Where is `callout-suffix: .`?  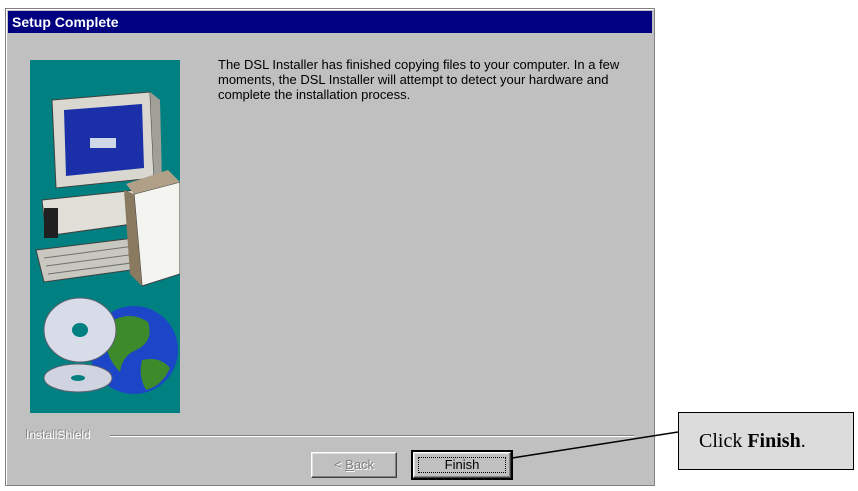 callout-suffix: . is located at coordinates (803, 441).